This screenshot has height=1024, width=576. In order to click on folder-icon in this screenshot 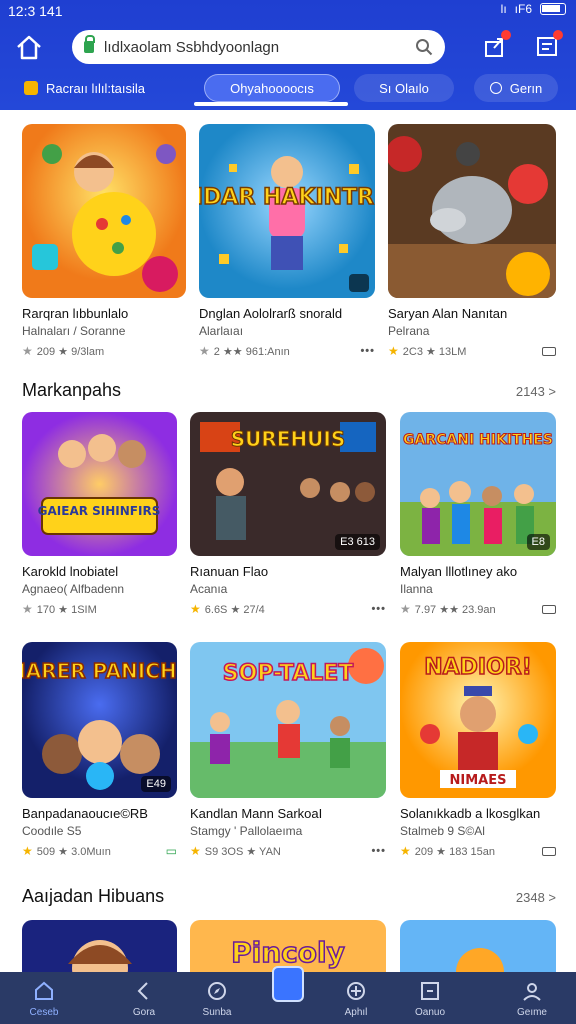, I will do `click(31, 88)`.